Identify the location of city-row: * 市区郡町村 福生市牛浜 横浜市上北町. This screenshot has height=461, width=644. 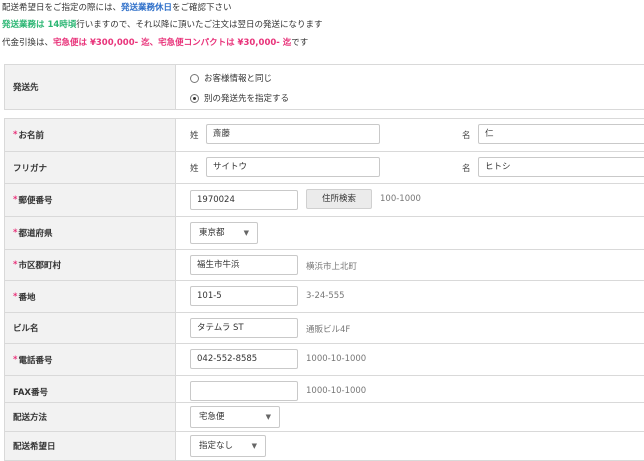
(324, 265).